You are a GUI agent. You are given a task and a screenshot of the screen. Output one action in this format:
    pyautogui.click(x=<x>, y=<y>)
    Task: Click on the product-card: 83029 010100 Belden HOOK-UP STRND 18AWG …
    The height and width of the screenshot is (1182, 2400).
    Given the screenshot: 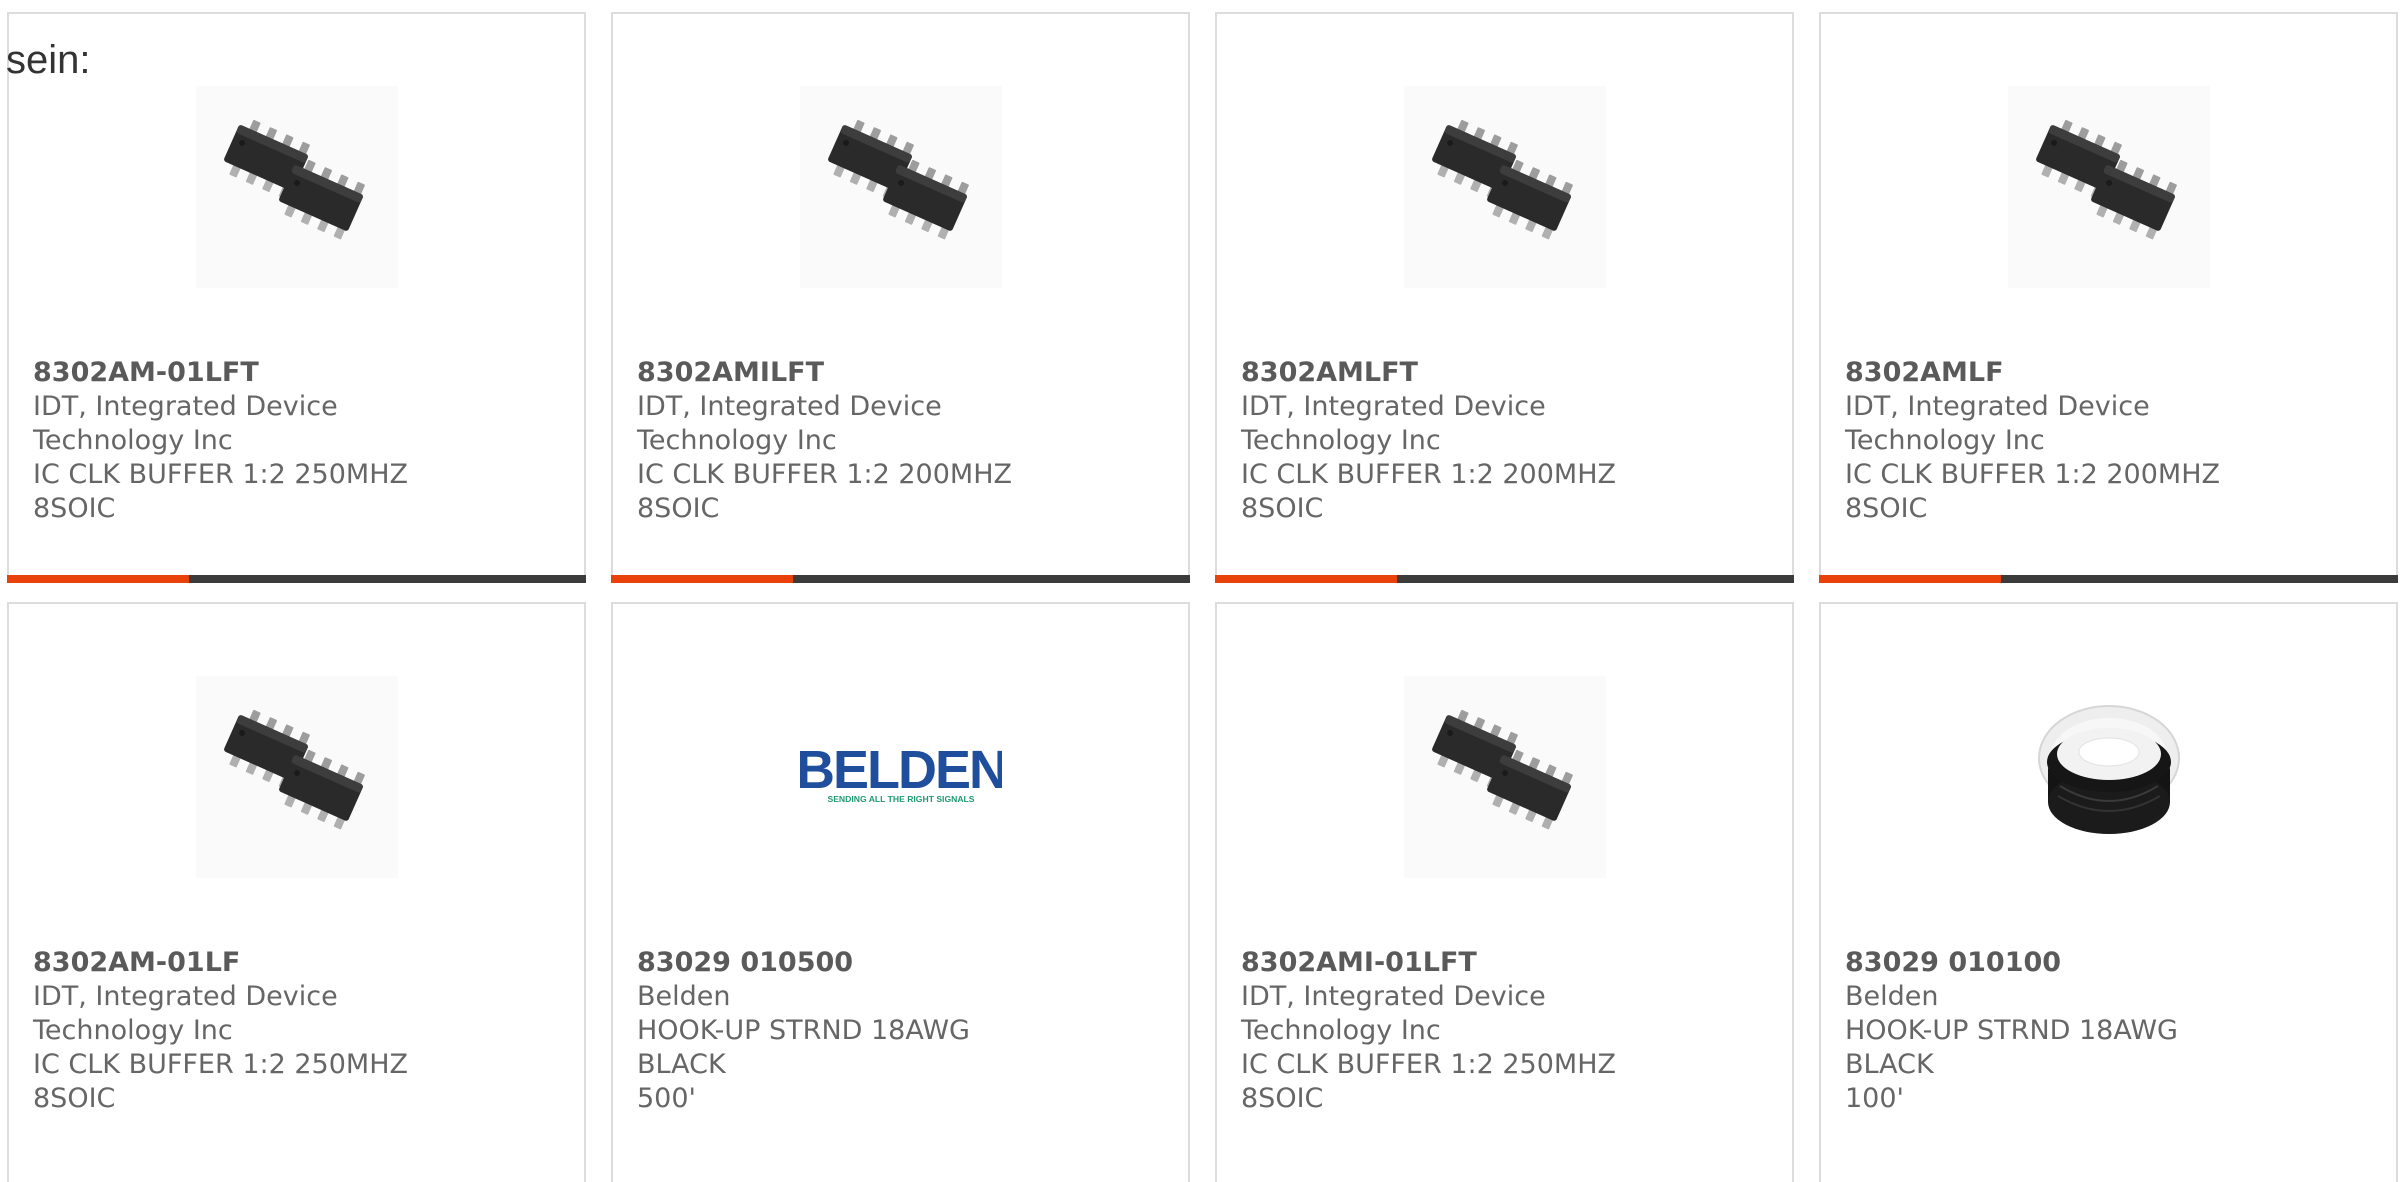 What is the action you would take?
    pyautogui.click(x=2108, y=892)
    